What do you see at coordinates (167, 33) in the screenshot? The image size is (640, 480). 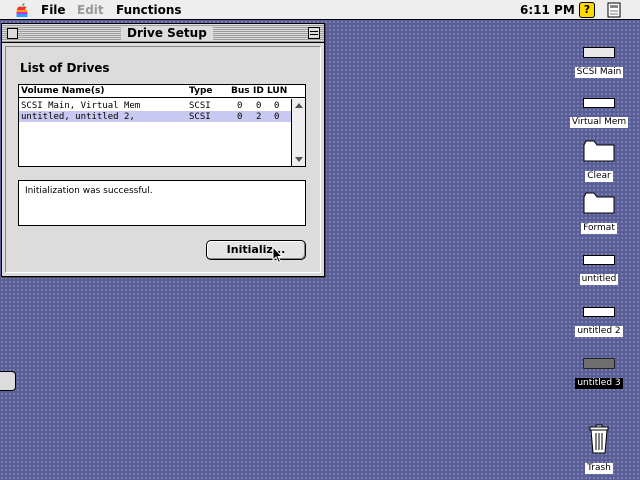 I see `window-title: Drive Setup` at bounding box center [167, 33].